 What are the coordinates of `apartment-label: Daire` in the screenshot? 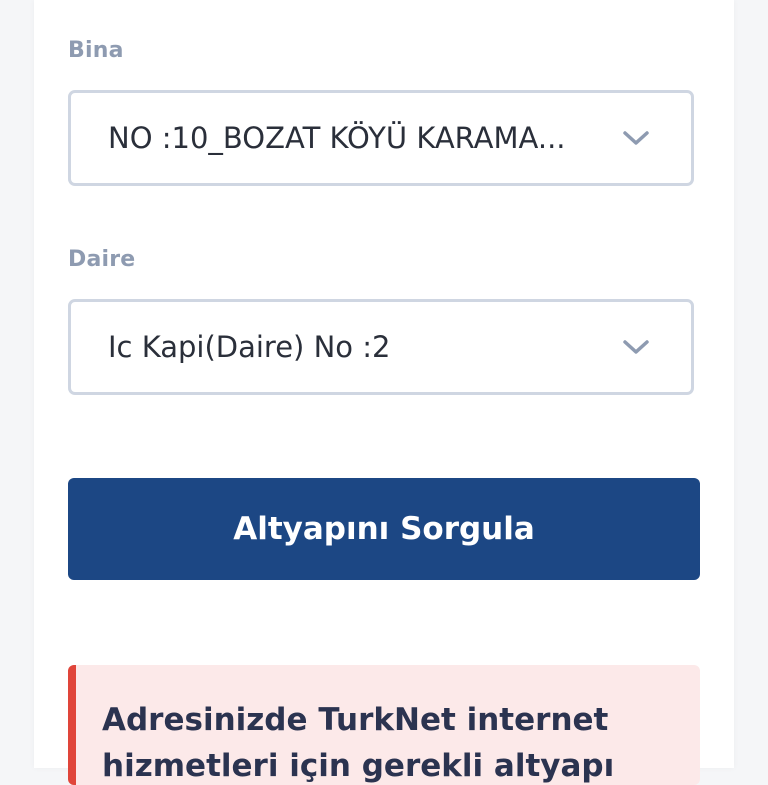 It's located at (102, 259).